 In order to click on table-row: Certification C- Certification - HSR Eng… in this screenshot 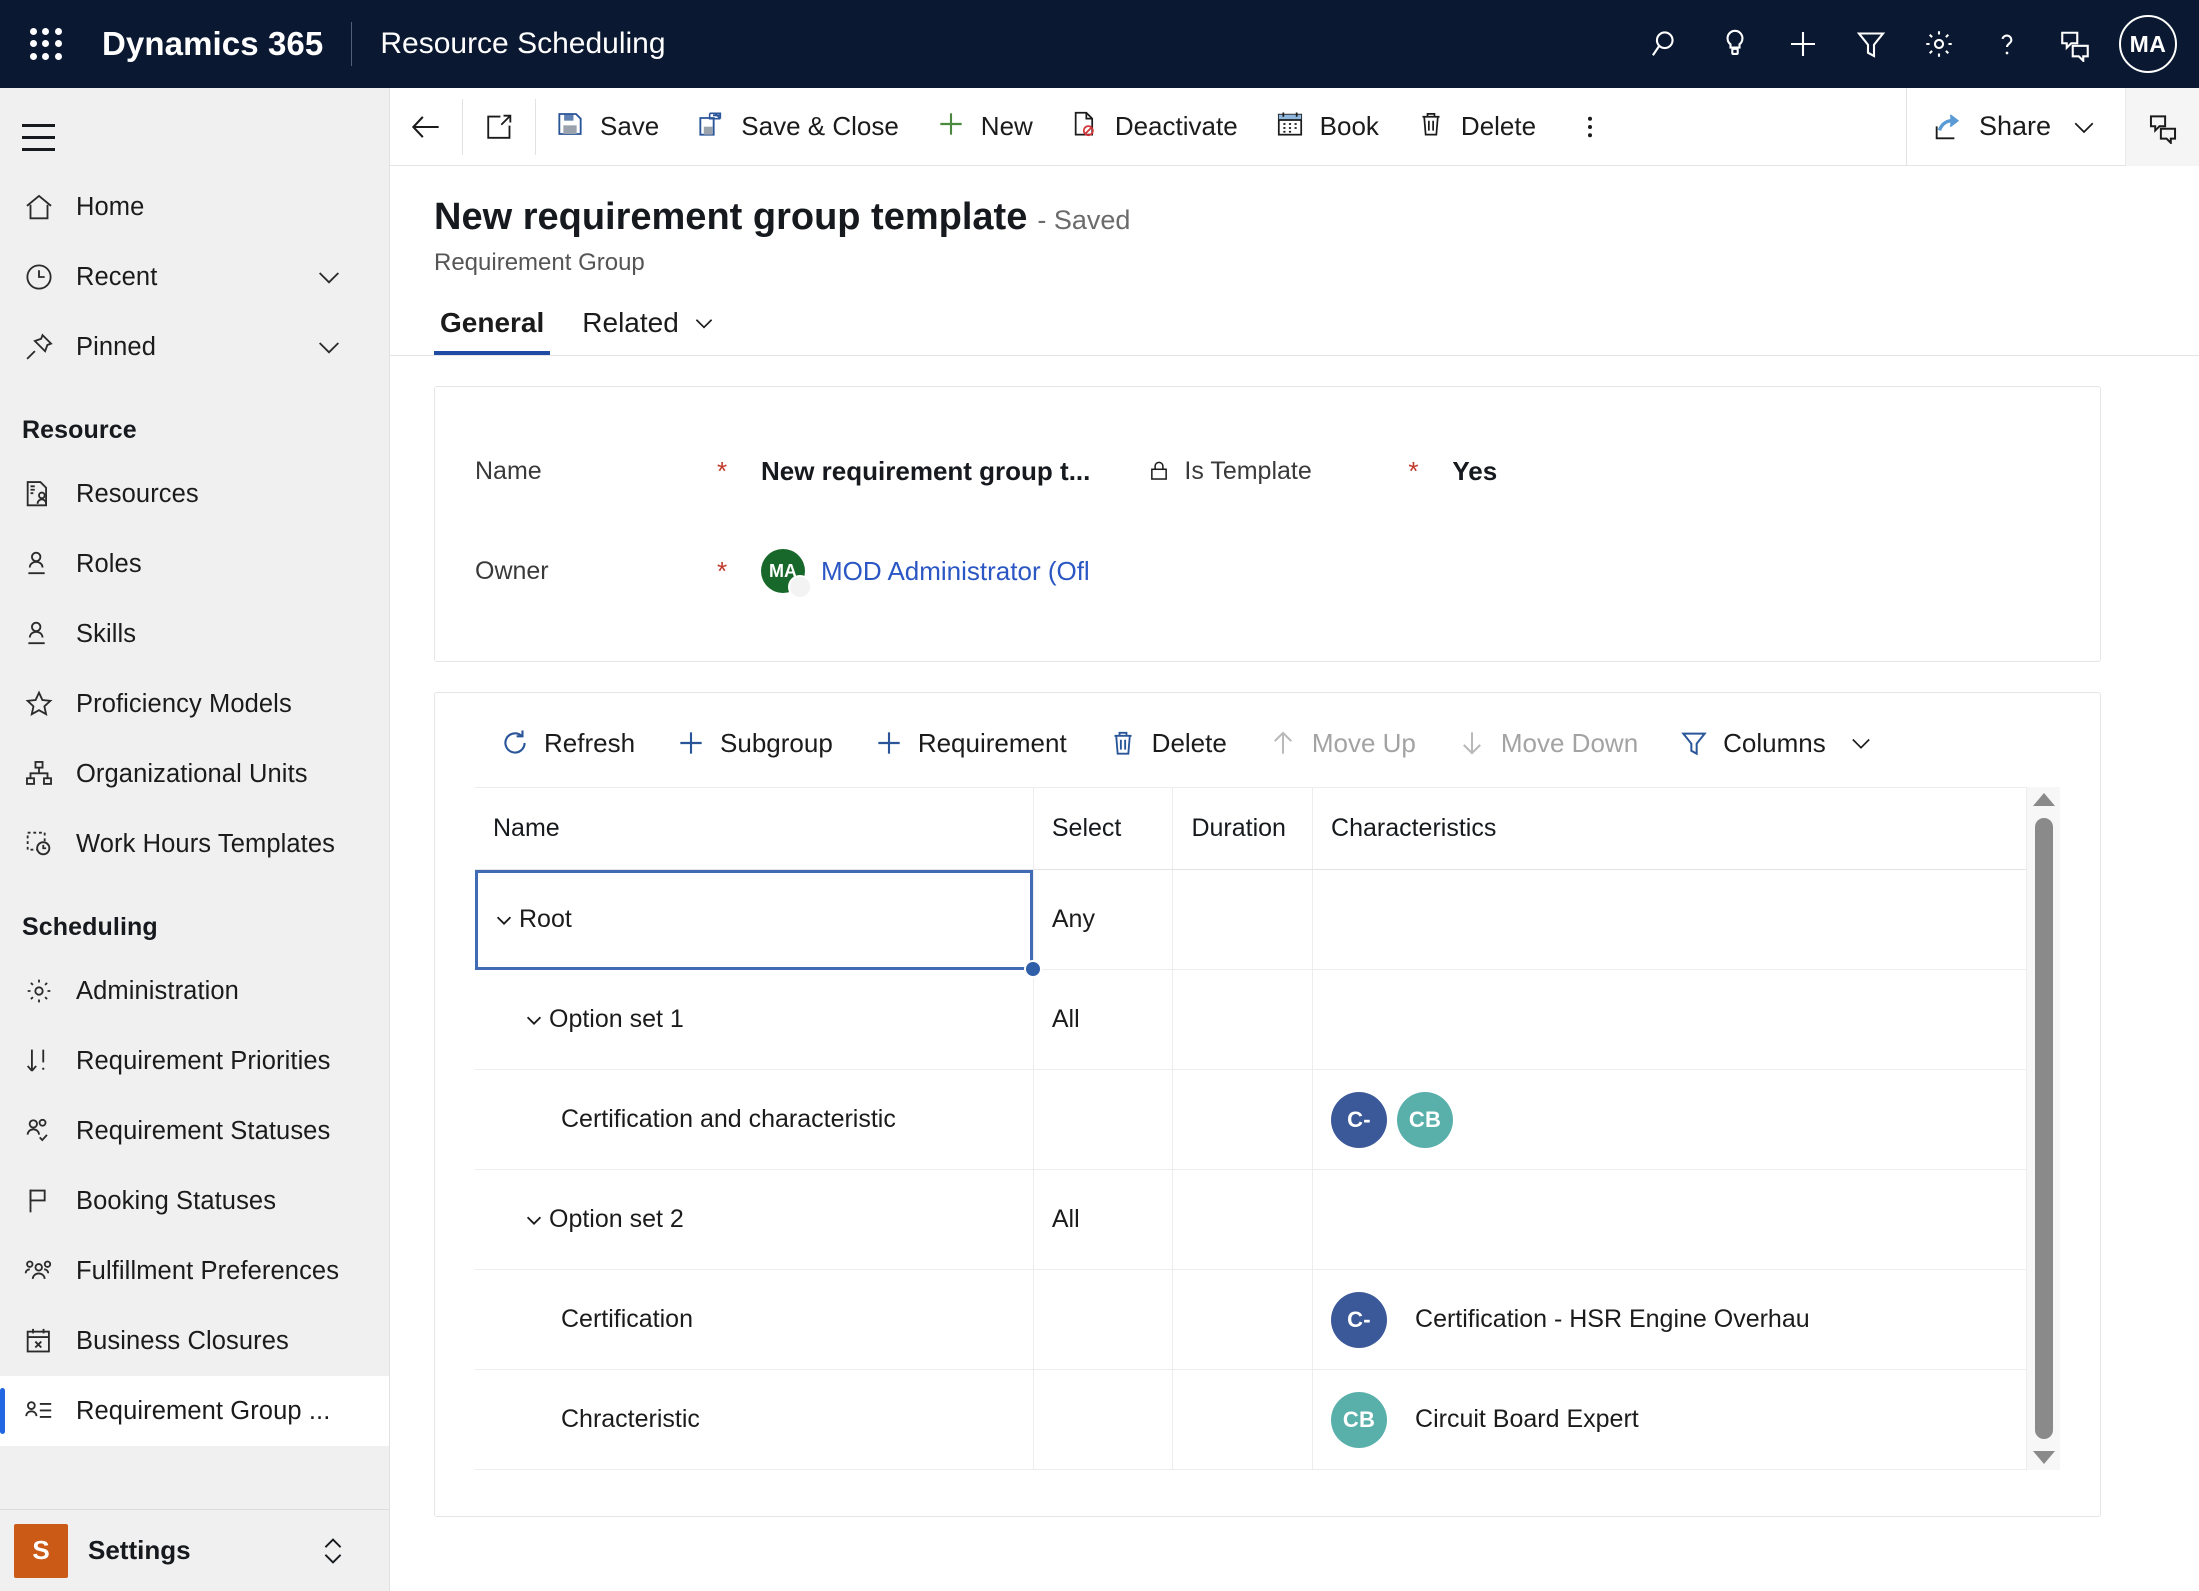, I will do `click(1250, 1319)`.